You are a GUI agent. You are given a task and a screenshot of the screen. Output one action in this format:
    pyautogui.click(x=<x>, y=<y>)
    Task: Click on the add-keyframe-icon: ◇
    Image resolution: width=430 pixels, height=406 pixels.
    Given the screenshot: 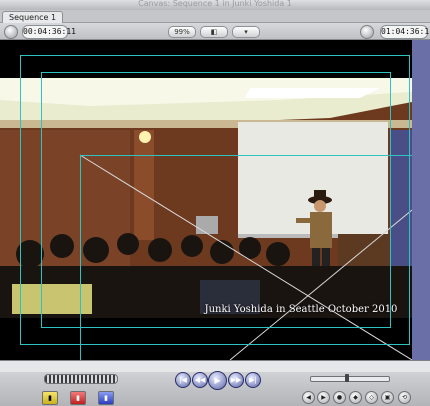 What is the action you would take?
    pyautogui.click(x=371, y=397)
    